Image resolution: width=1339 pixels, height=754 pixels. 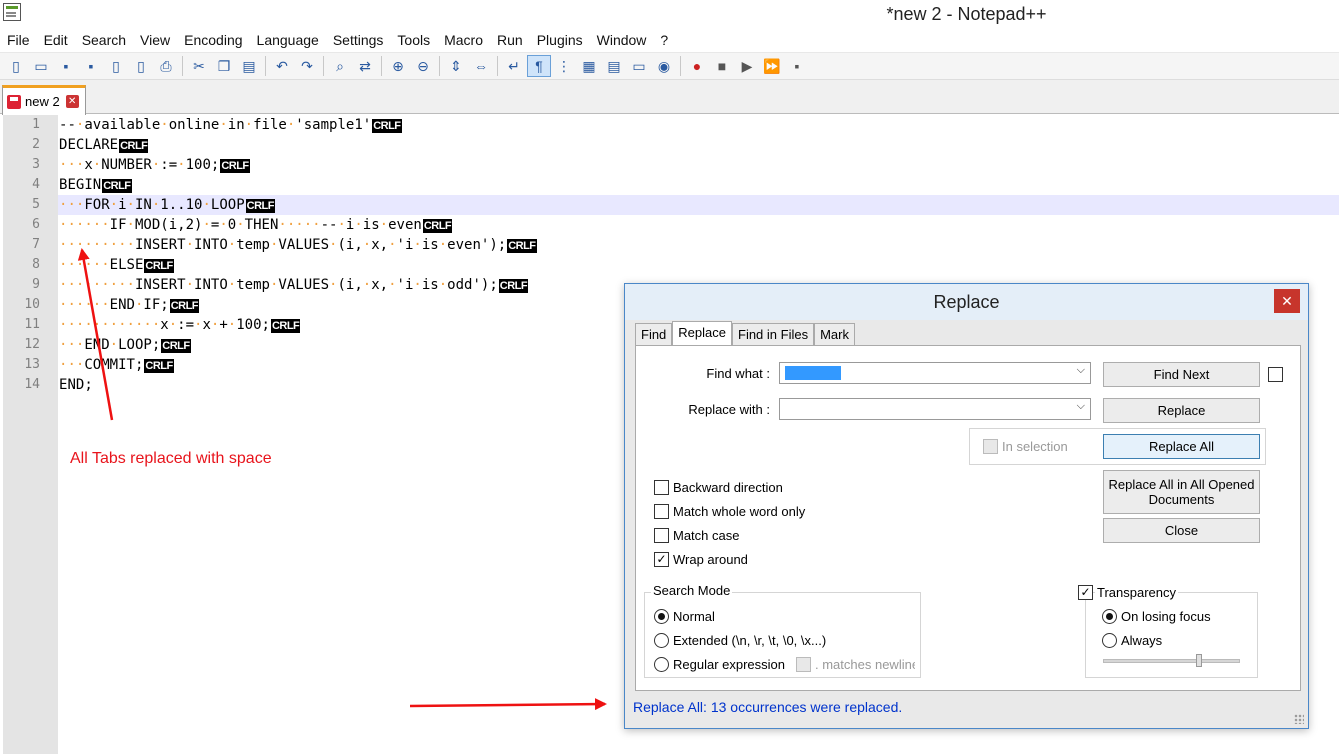 I want to click on word-wrap-icon: ↵, so click(x=514, y=66).